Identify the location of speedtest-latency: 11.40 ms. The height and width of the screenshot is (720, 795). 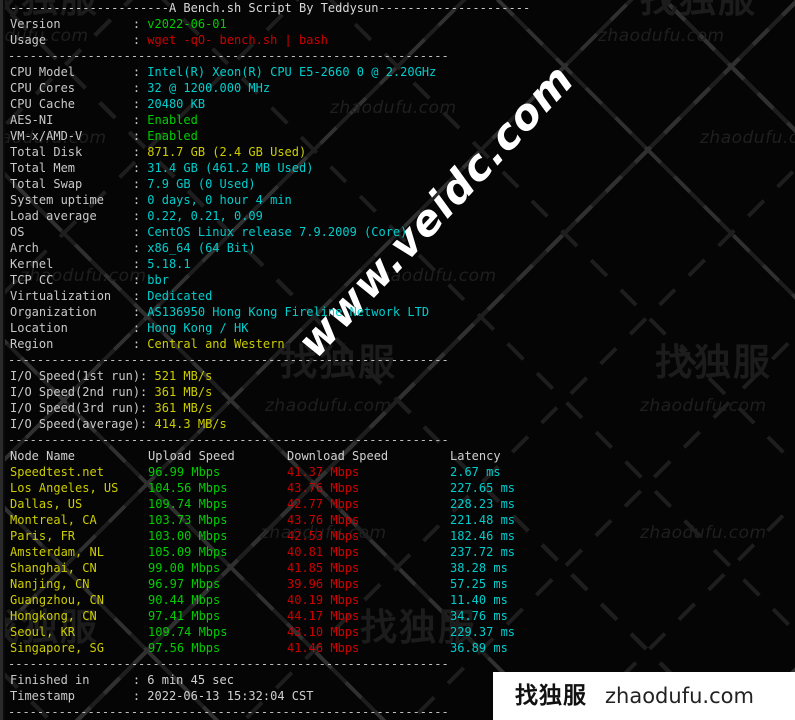
(479, 600).